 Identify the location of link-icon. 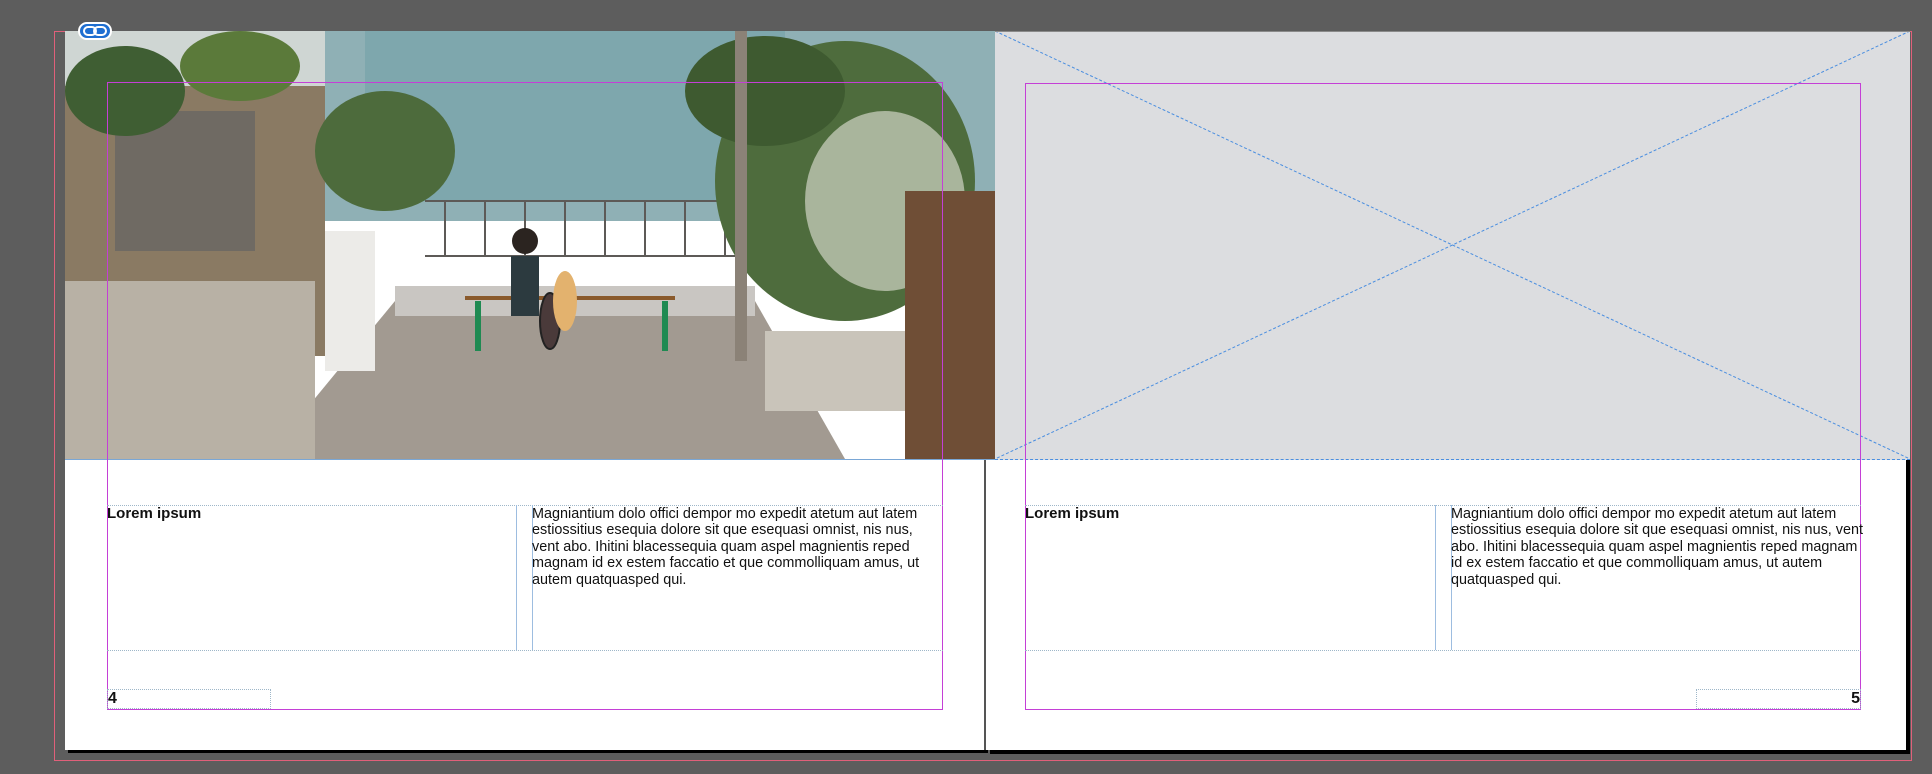
(95, 31).